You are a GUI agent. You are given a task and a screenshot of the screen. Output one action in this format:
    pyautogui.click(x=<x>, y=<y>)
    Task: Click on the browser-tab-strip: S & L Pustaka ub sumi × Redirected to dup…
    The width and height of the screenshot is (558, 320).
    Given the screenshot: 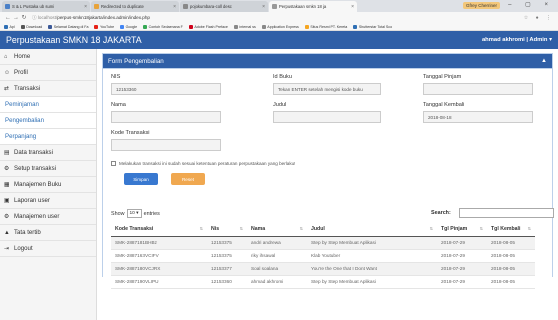 What is the action you would take?
    pyautogui.click(x=279, y=6)
    